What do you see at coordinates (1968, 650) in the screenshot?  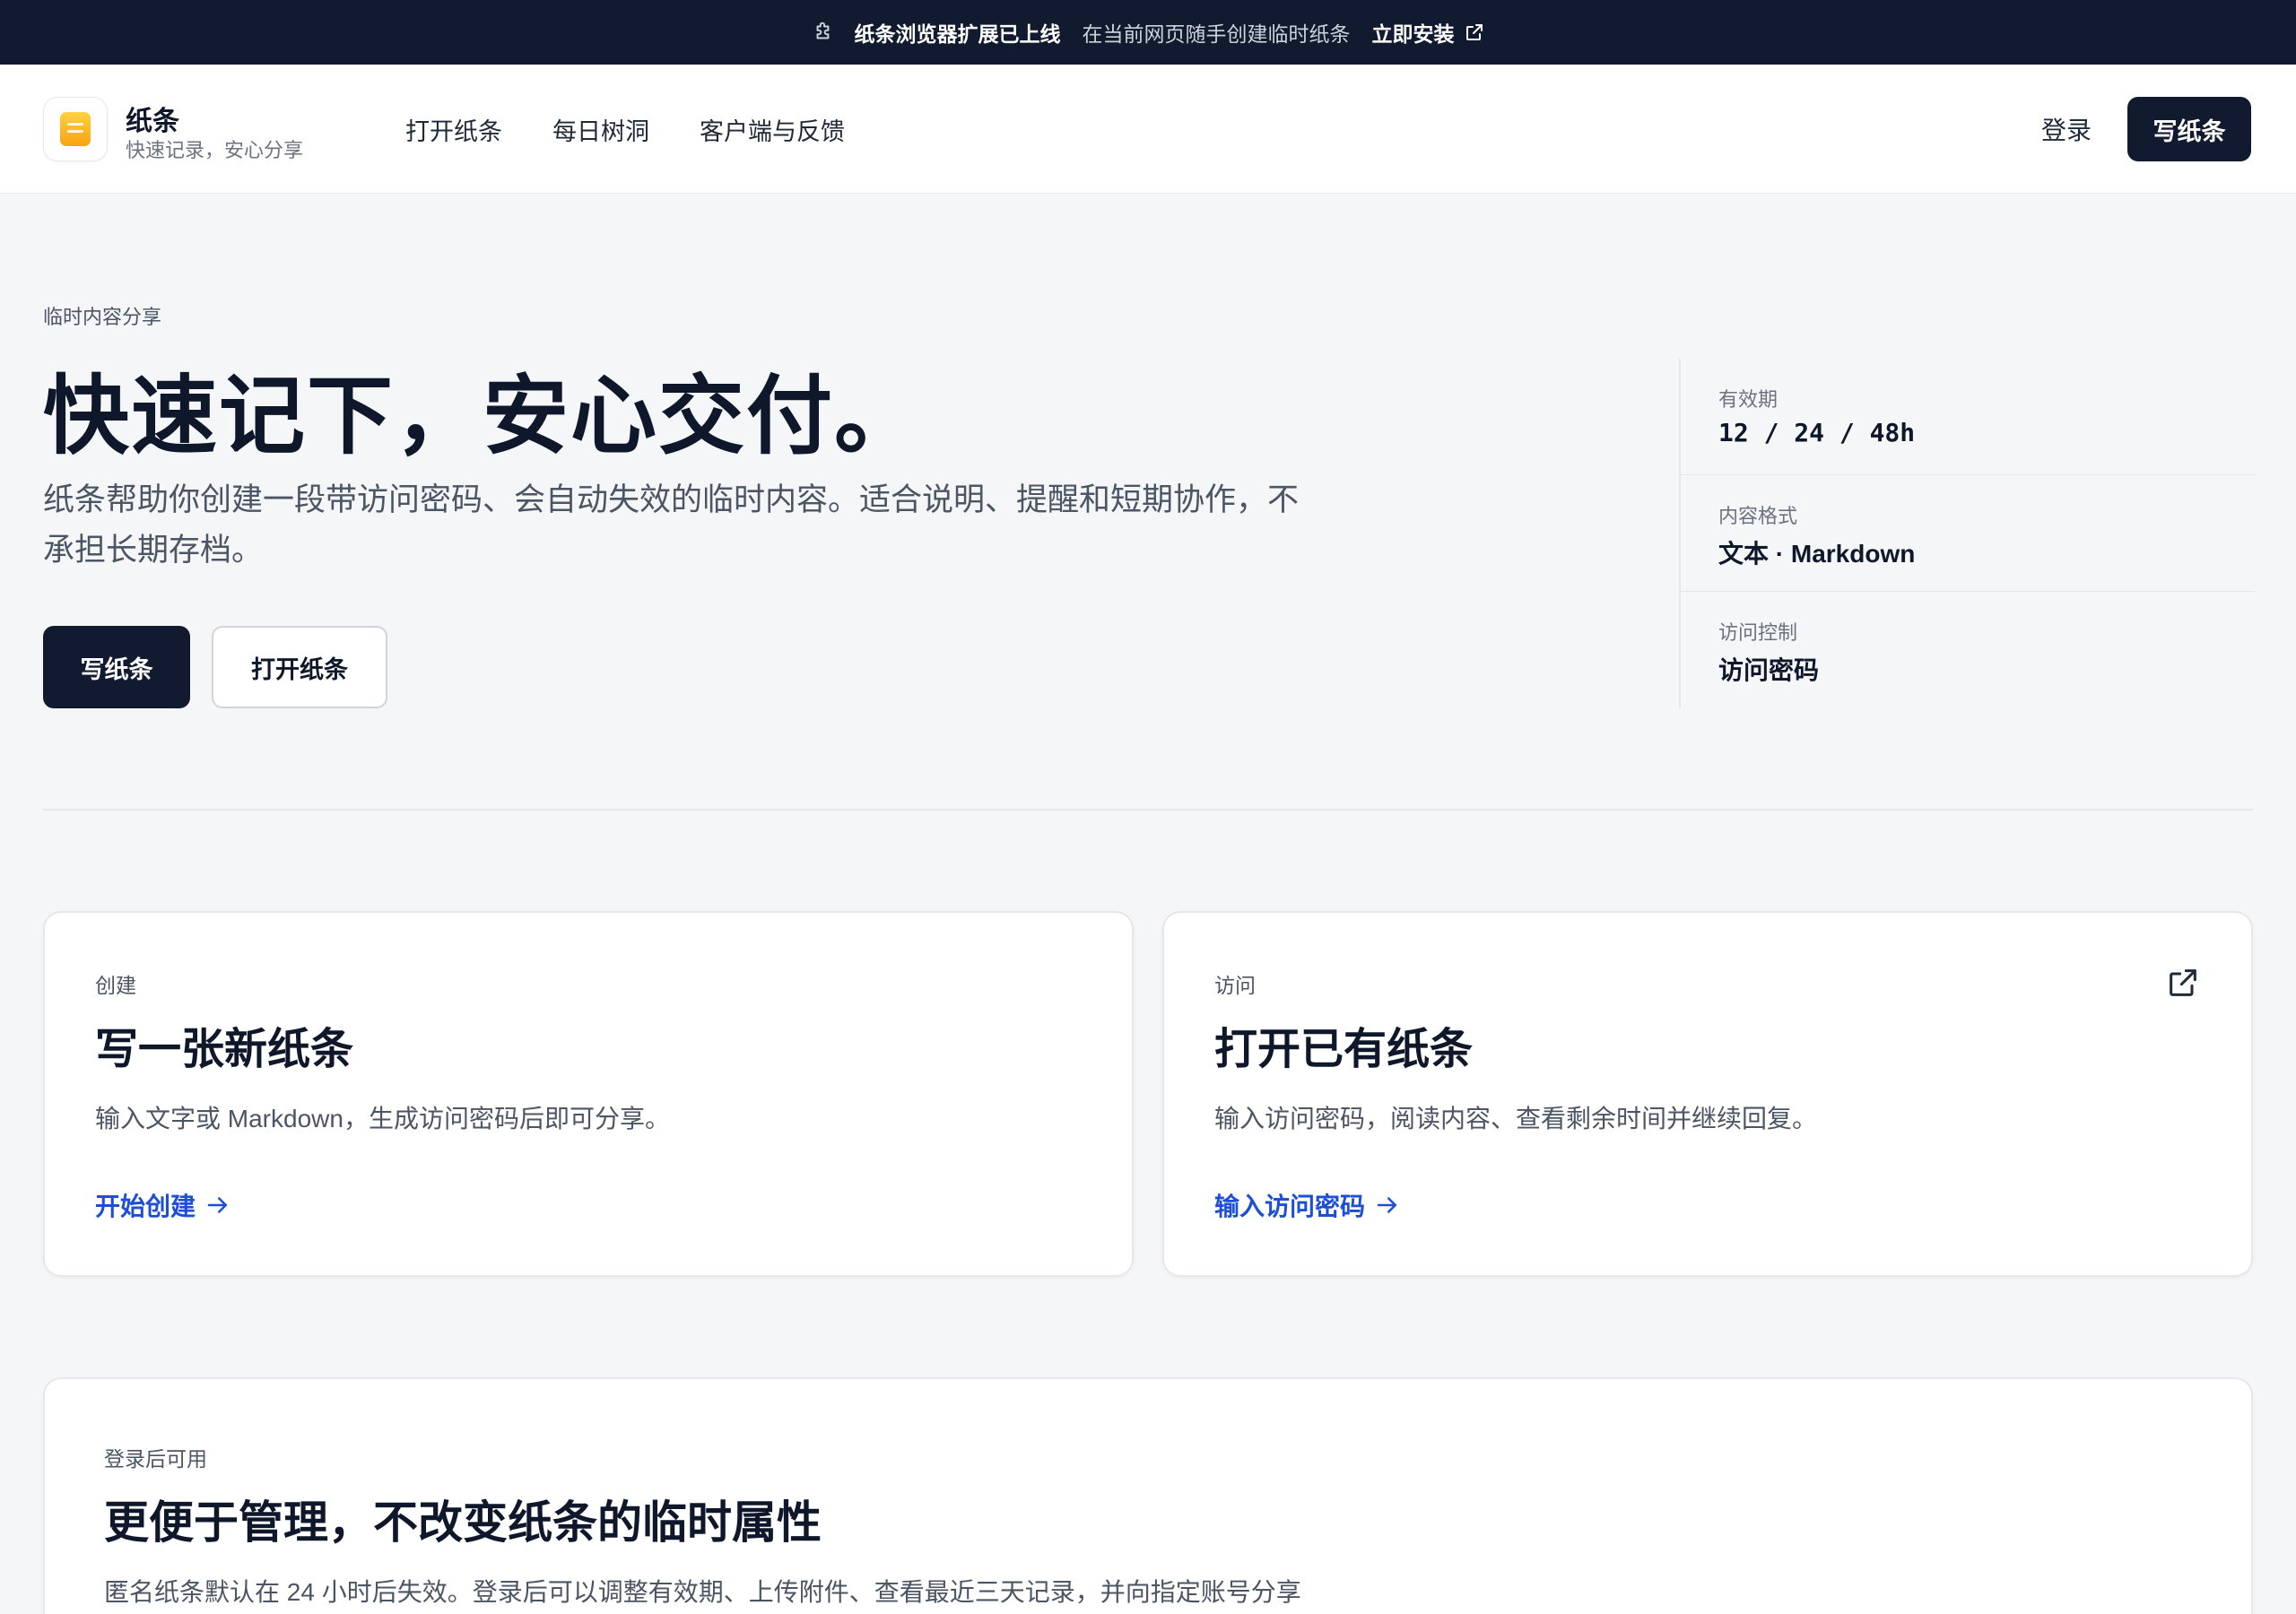 I see `spec-access-control: 访问控制 访问密码` at bounding box center [1968, 650].